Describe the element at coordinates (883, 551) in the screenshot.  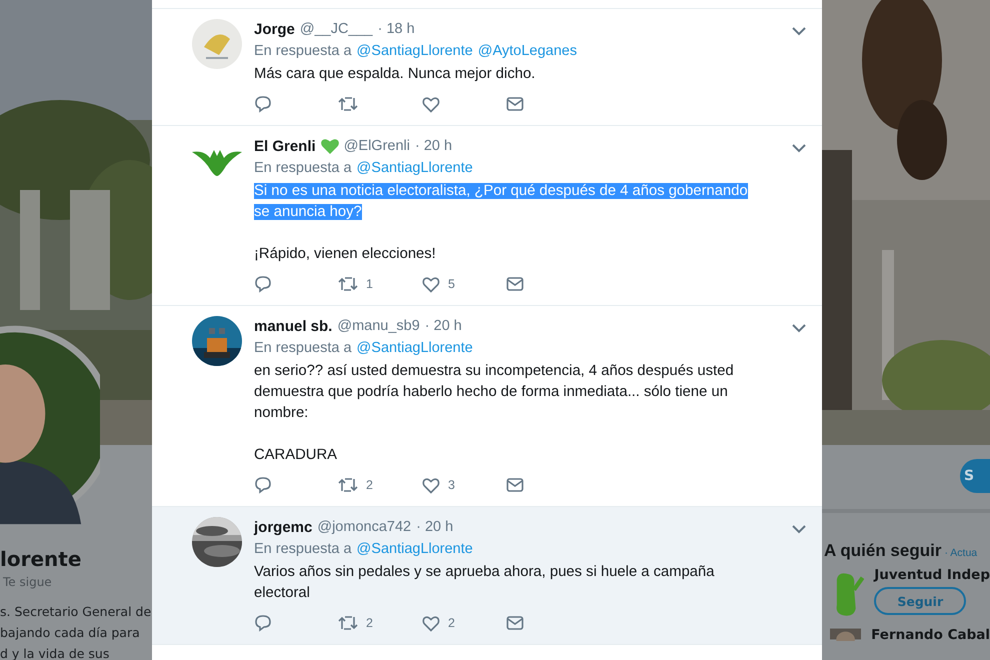
I see `who-to-follow-title: A quién seguir` at that location.